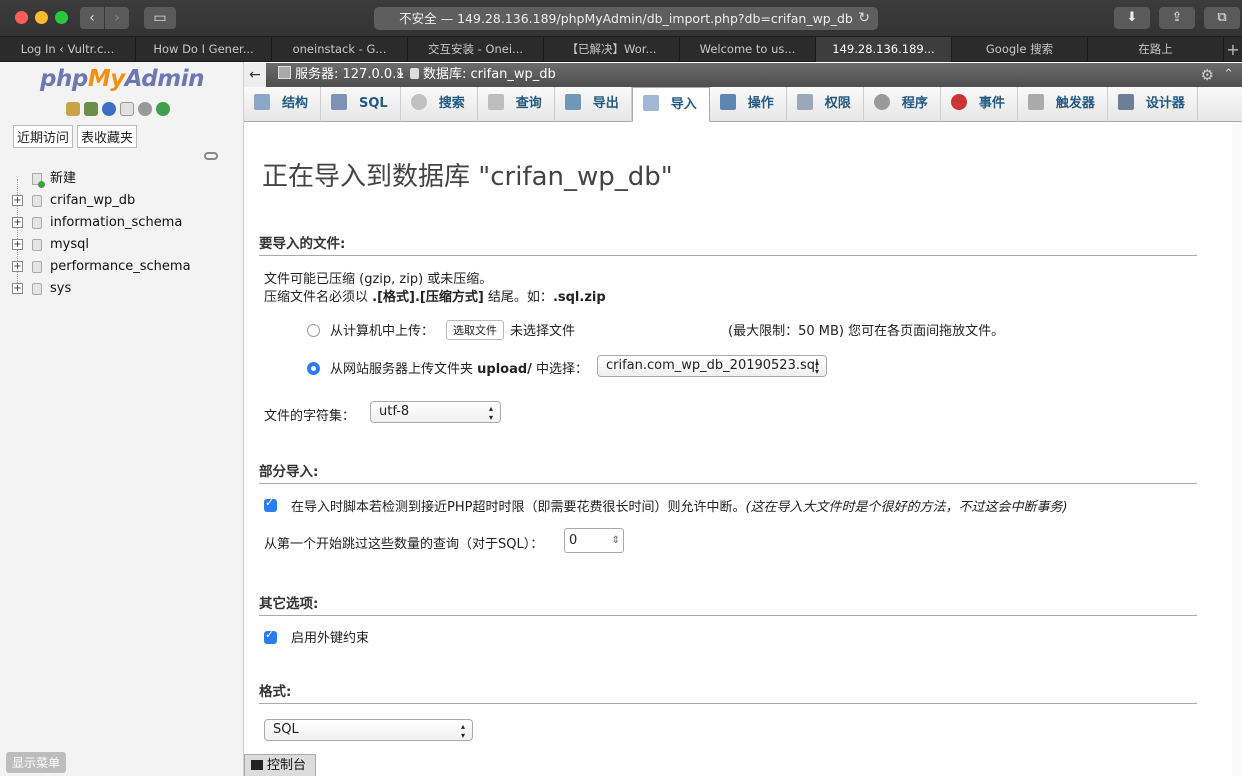 This screenshot has width=1242, height=777. I want to click on tab-import: 导入, so click(670, 104).